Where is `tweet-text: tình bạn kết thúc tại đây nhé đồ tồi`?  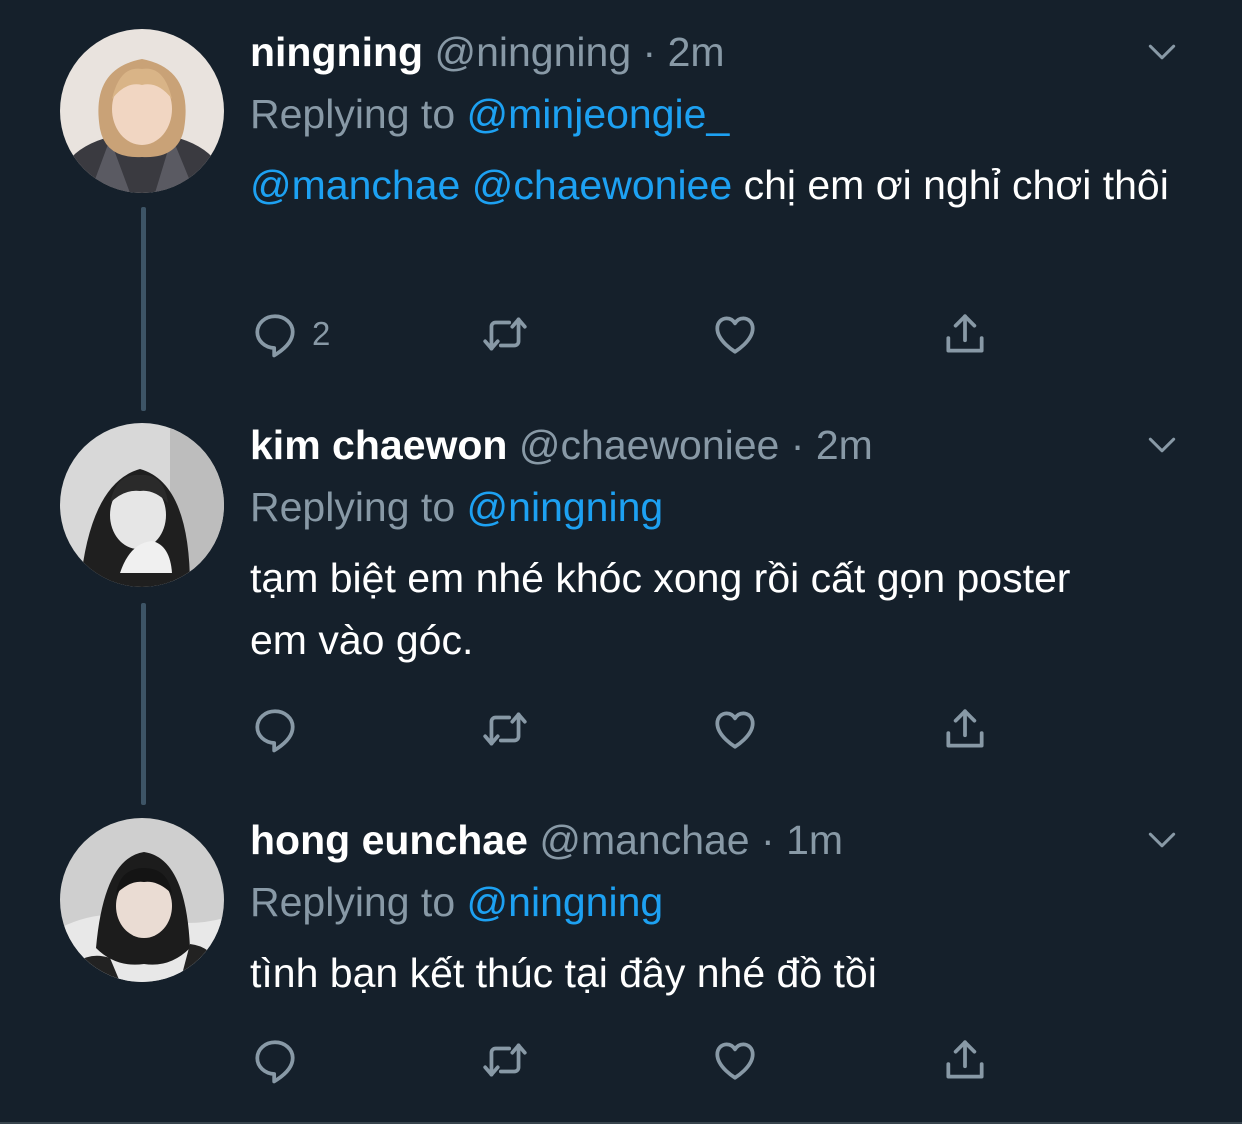
tweet-text: tình bạn kết thúc tại đây nhé đồ tồi is located at coordinates (716, 973).